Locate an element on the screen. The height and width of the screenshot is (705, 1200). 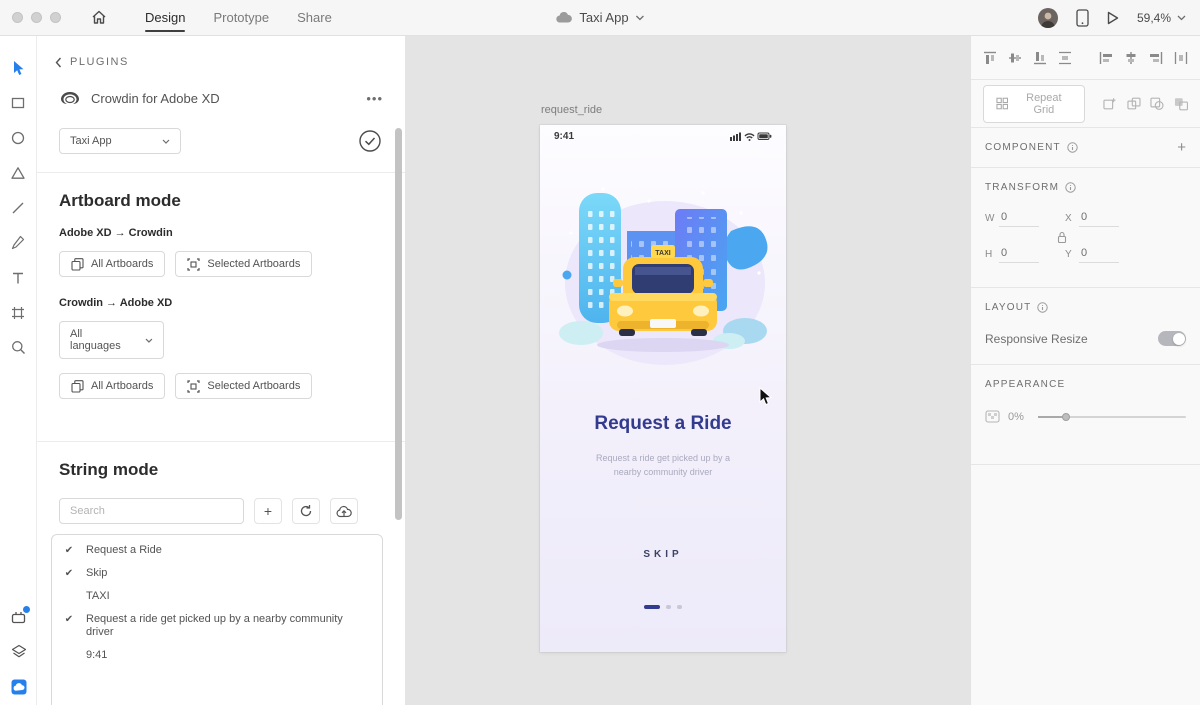
layout-section: LAYOUT Responsive Resize is located at coordinates (1085, 326).